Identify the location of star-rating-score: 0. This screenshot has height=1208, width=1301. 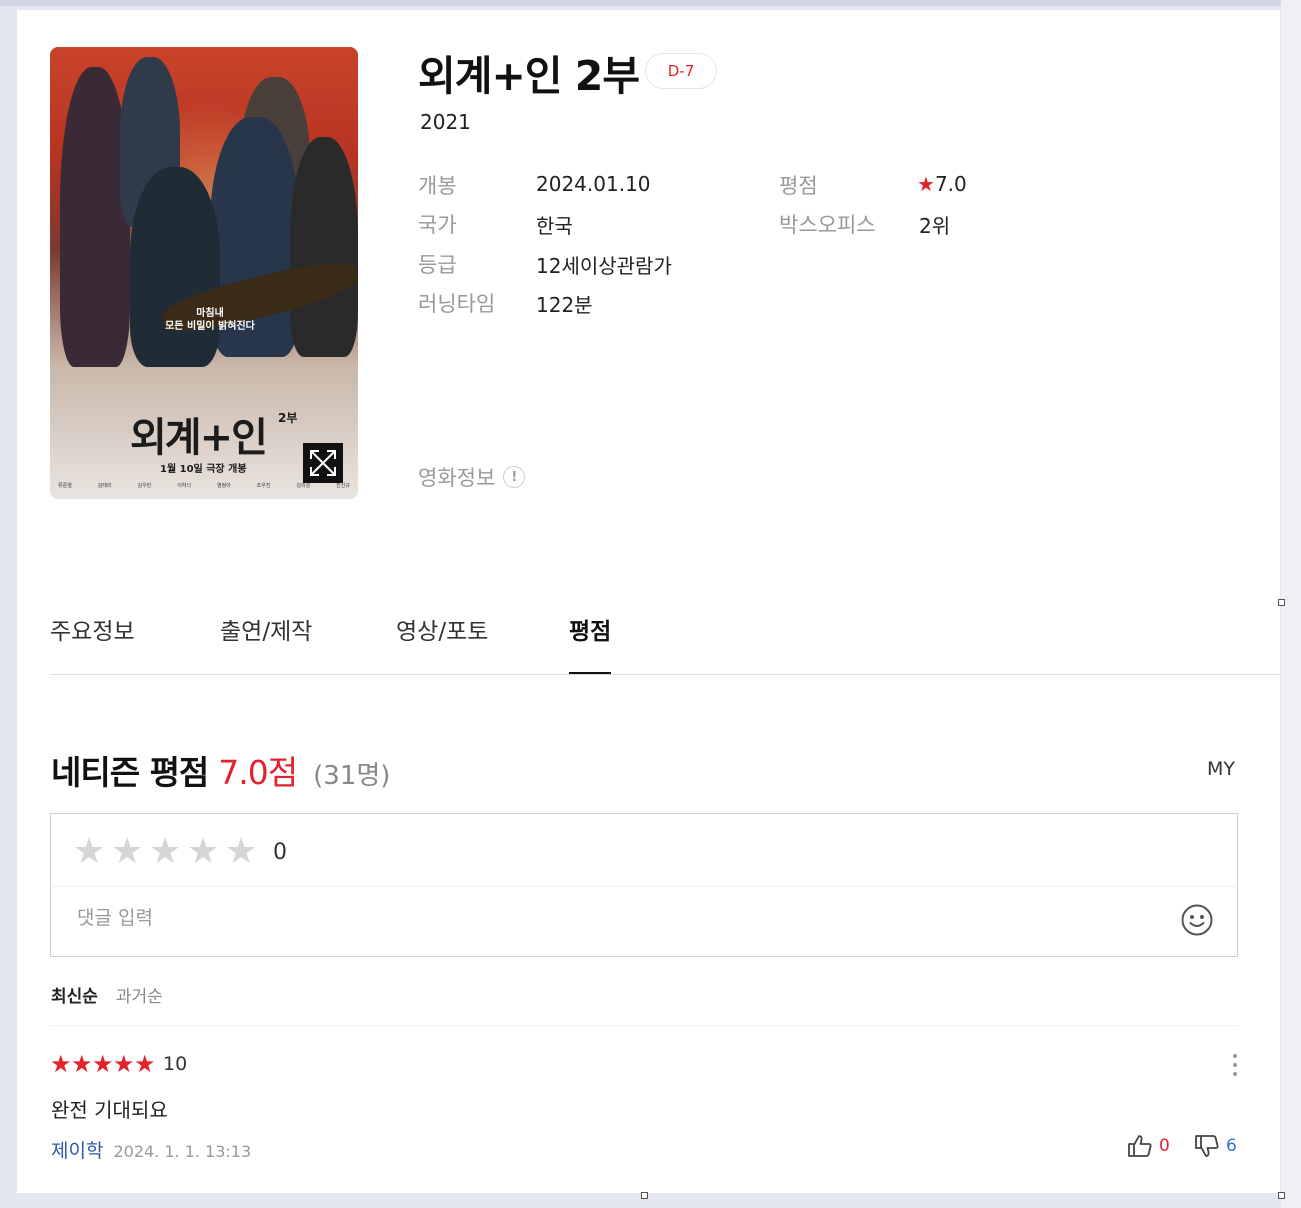
(280, 852).